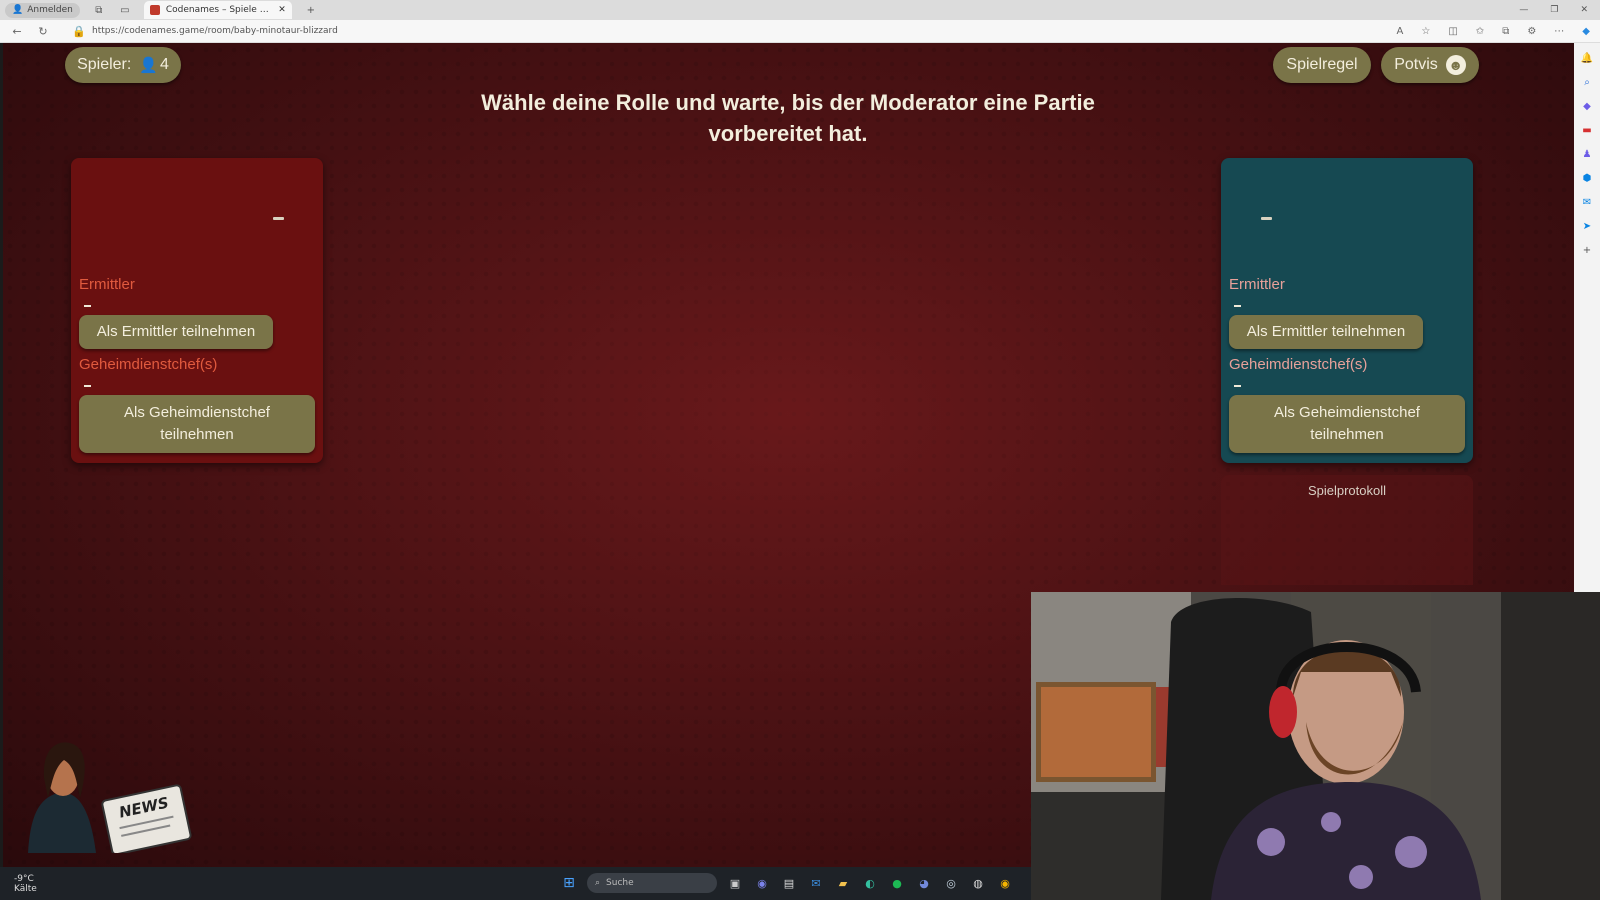 The height and width of the screenshot is (900, 1600). Describe the element at coordinates (1005, 883) in the screenshot. I see `chrome-icon: ◉` at that location.